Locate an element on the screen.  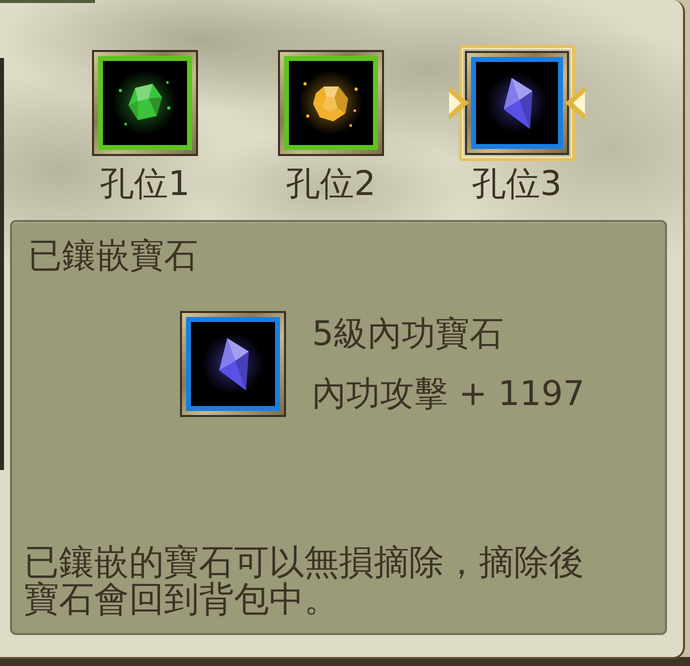
arrow-icon is located at coordinates (575, 103).